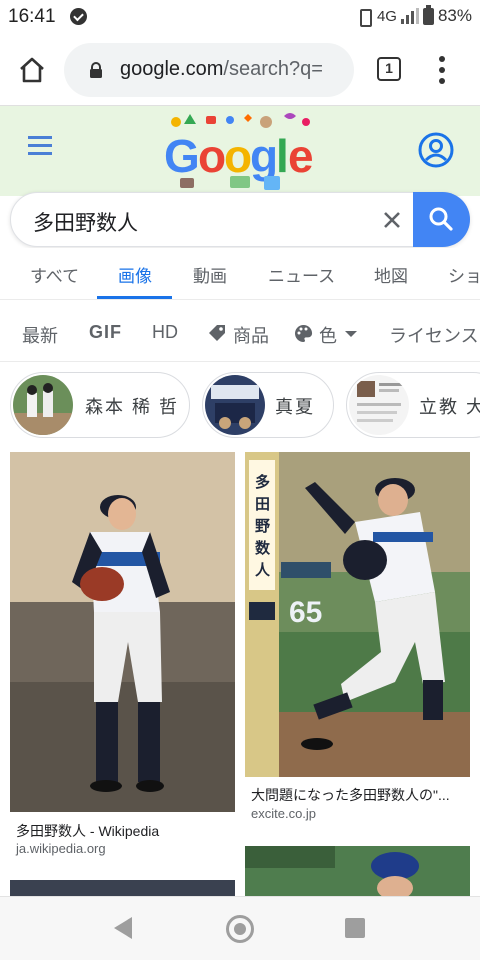 Image resolution: width=480 pixels, height=960 pixels. What do you see at coordinates (251, 335) in the screenshot?
I see `filter-products: 商品` at bounding box center [251, 335].